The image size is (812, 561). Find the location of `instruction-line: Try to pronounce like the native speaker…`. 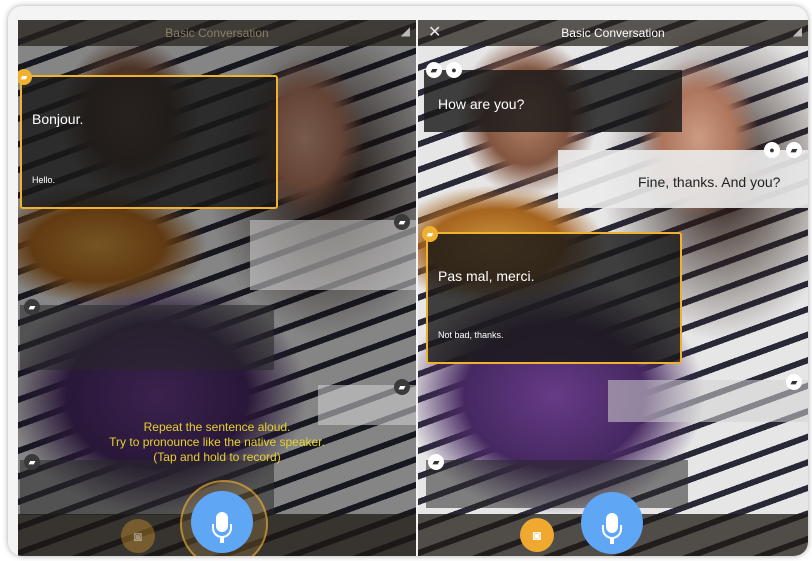

instruction-line: Try to pronounce like the native speaker… is located at coordinates (217, 442).